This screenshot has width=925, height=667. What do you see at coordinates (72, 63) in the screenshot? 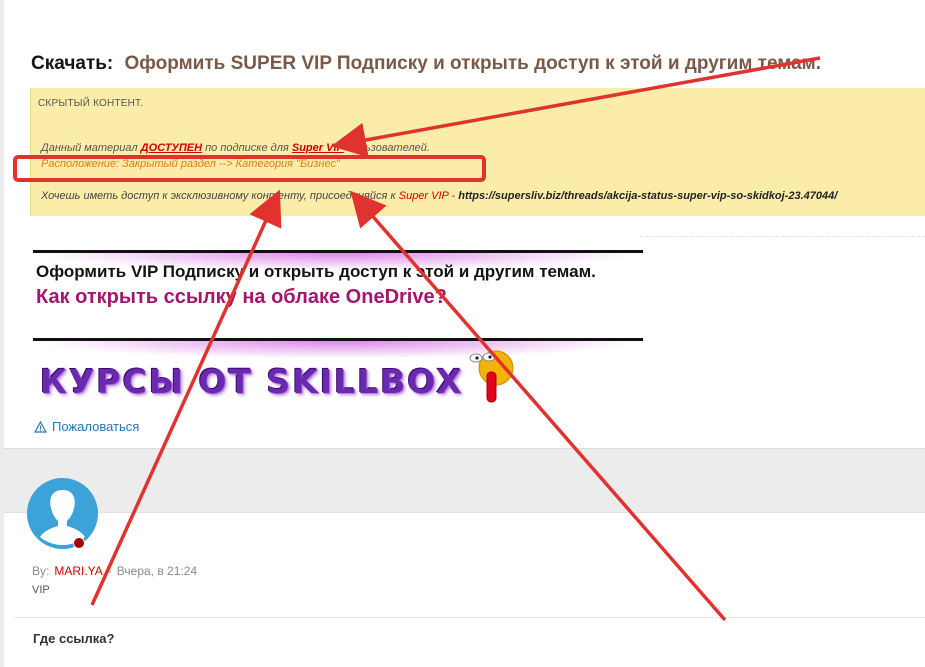
I see `download-label: Скачать:` at bounding box center [72, 63].